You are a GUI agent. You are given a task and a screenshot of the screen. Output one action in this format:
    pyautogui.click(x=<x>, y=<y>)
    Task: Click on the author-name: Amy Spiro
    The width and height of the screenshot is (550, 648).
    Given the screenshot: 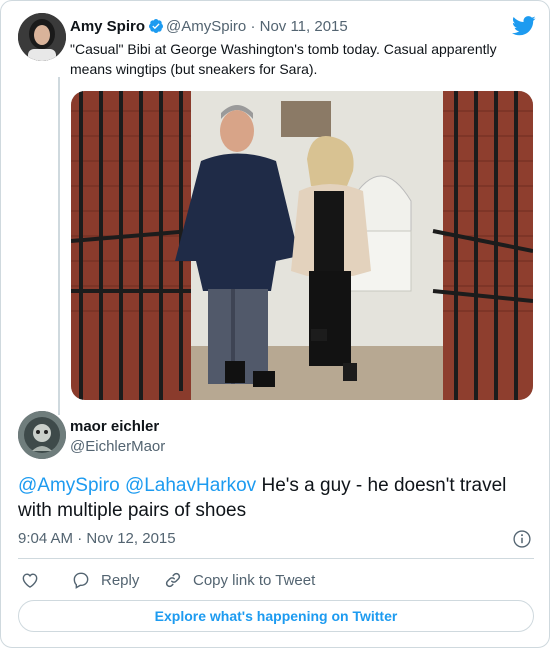 What is the action you would take?
    pyautogui.click(x=107, y=26)
    